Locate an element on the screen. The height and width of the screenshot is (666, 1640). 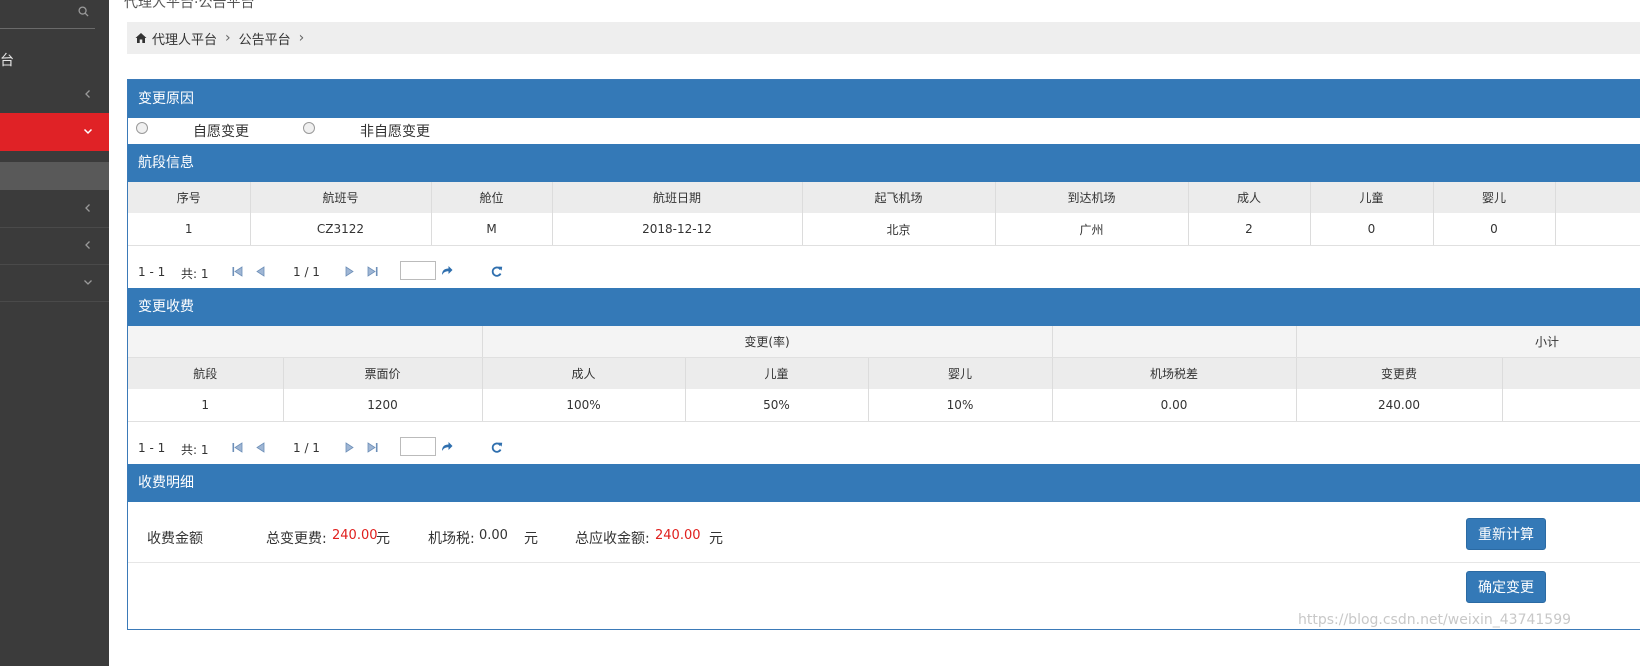
sidebar-search is located at coordinates (47, 14).